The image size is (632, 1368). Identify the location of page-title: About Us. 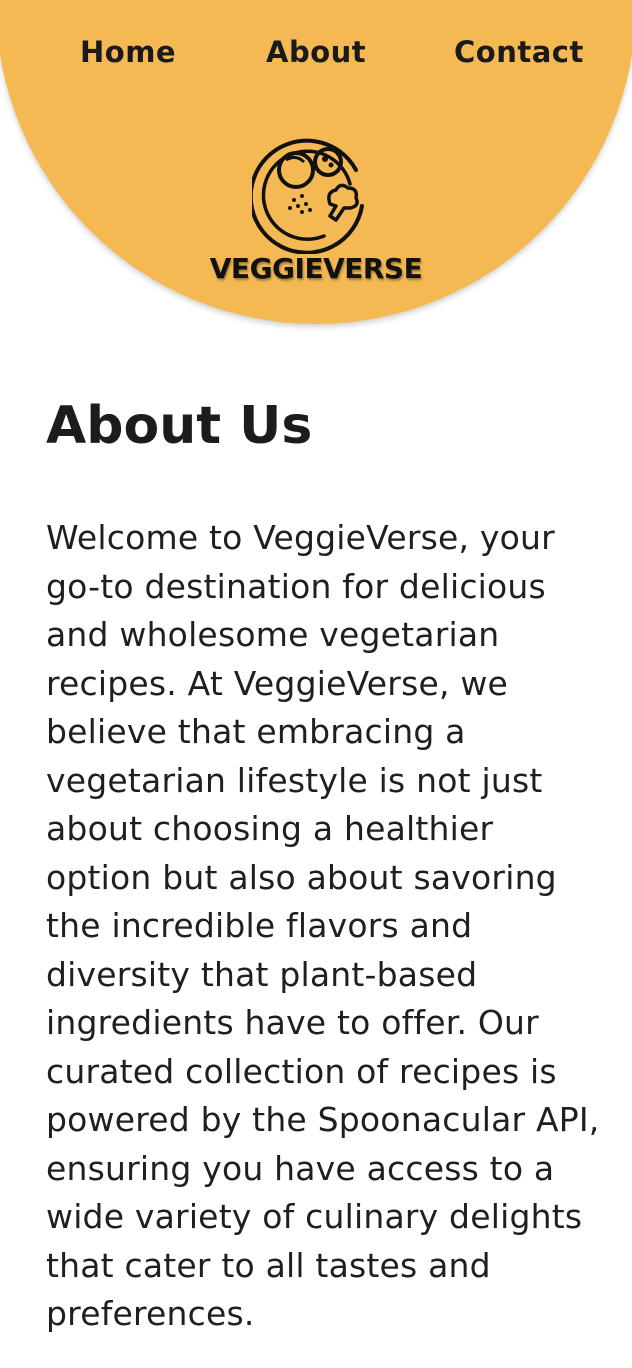
(179, 426).